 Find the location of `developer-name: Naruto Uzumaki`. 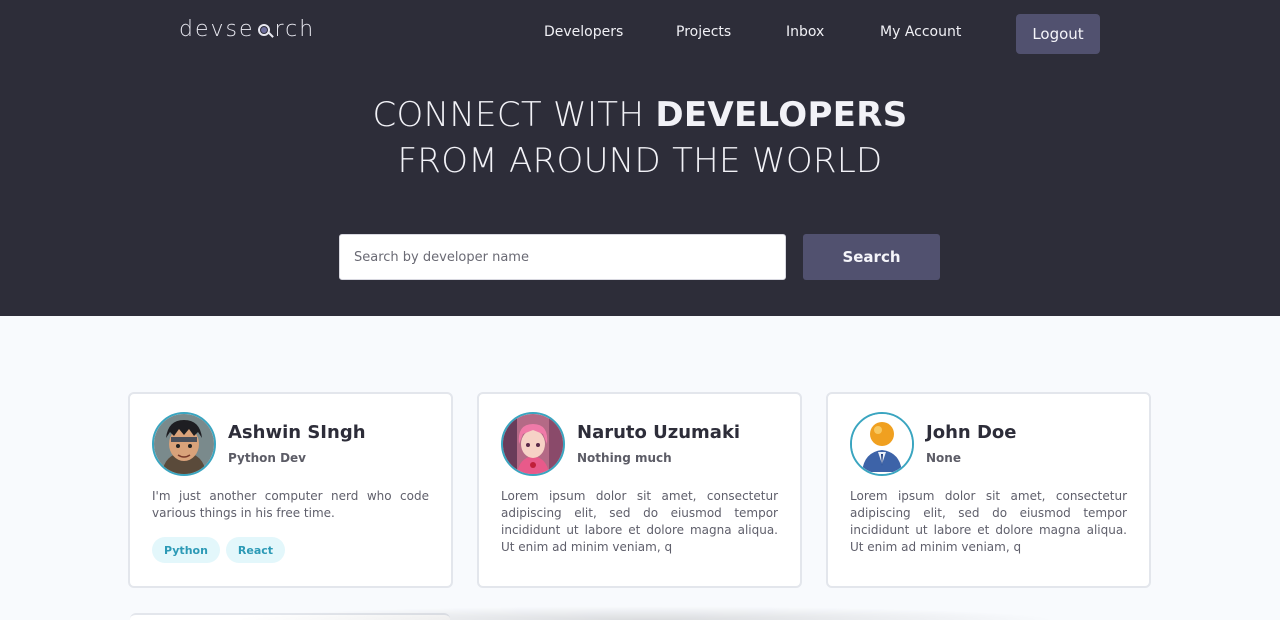

developer-name: Naruto Uzumaki is located at coordinates (658, 432).